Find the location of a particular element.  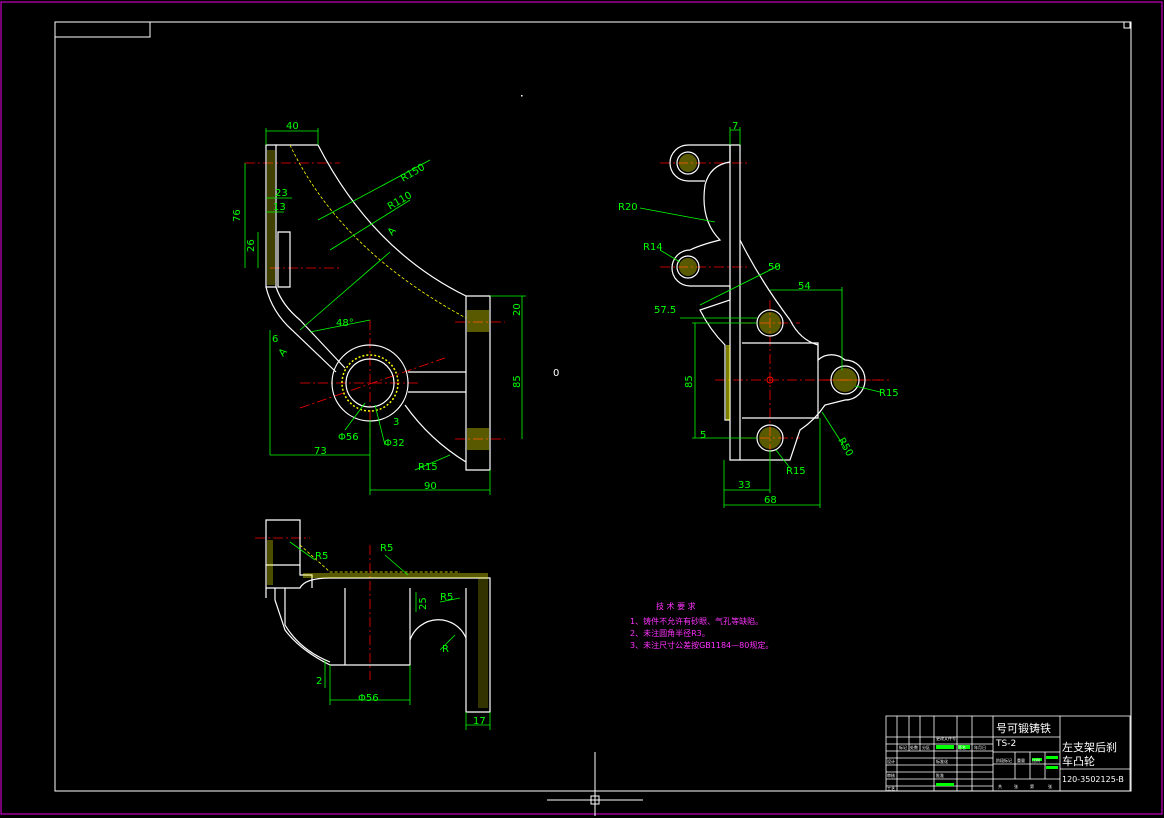

dim-r14: R14 is located at coordinates (653, 247).